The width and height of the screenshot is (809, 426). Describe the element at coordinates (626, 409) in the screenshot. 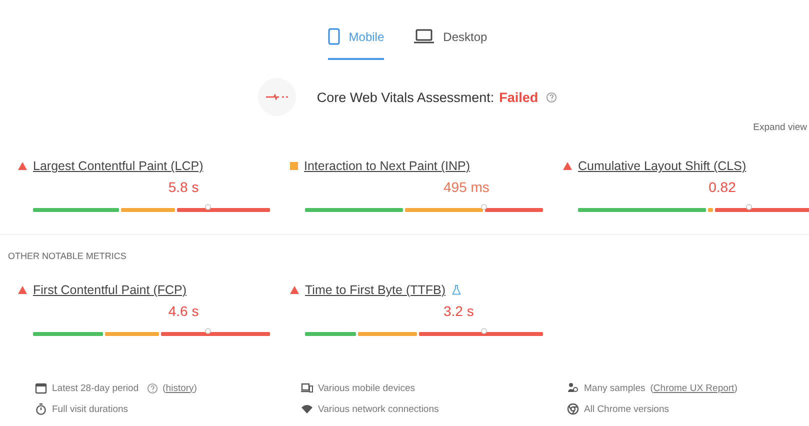

I see `footer-note: All Chrome versions` at that location.